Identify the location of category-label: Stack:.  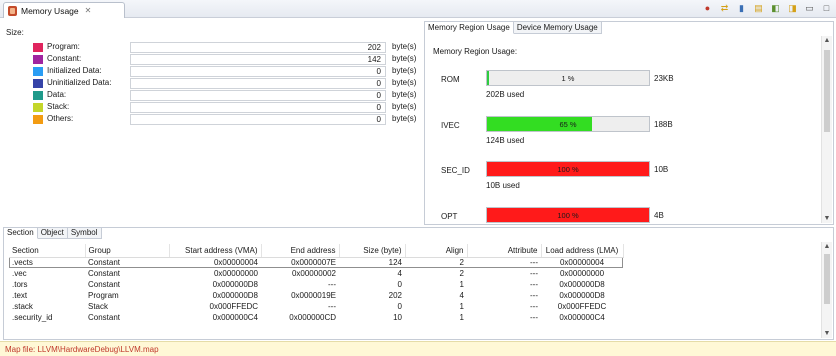
(58, 106).